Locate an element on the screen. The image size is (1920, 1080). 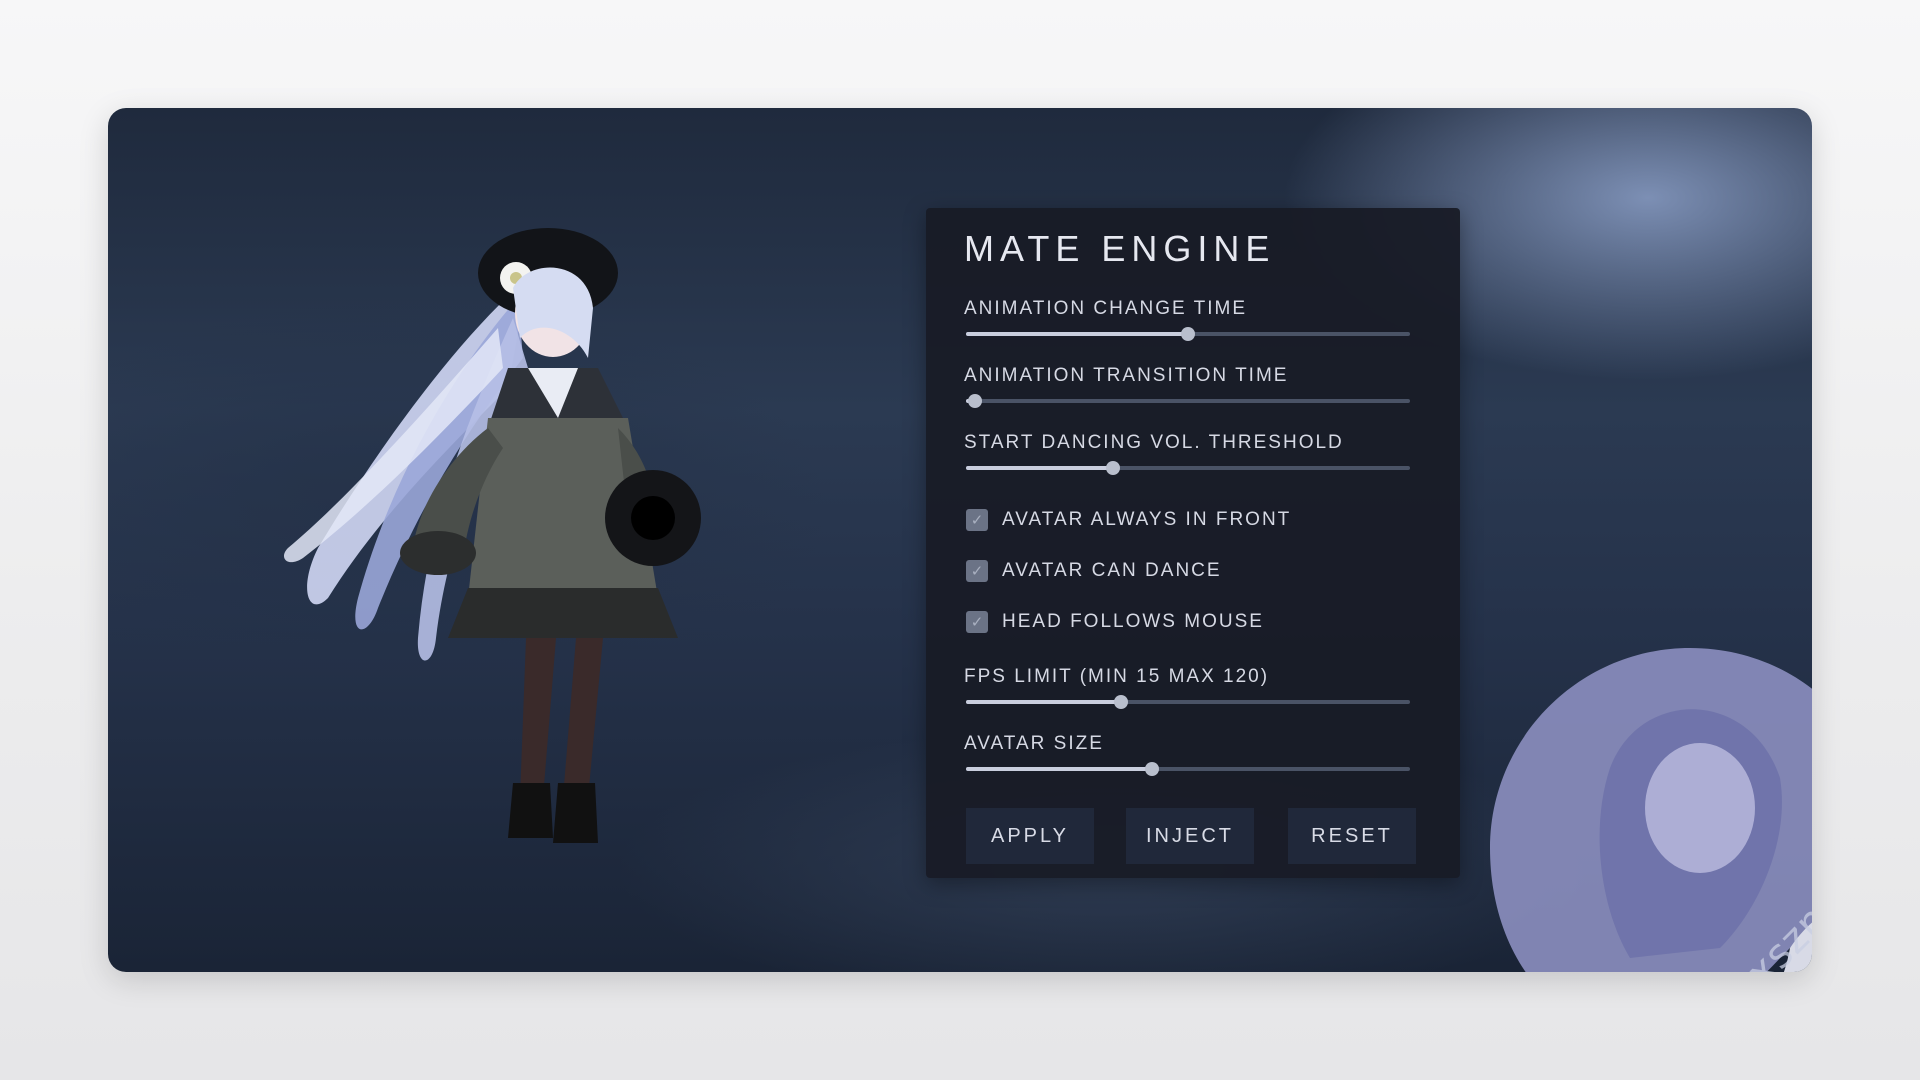
slider-track is located at coordinates (1188, 401).